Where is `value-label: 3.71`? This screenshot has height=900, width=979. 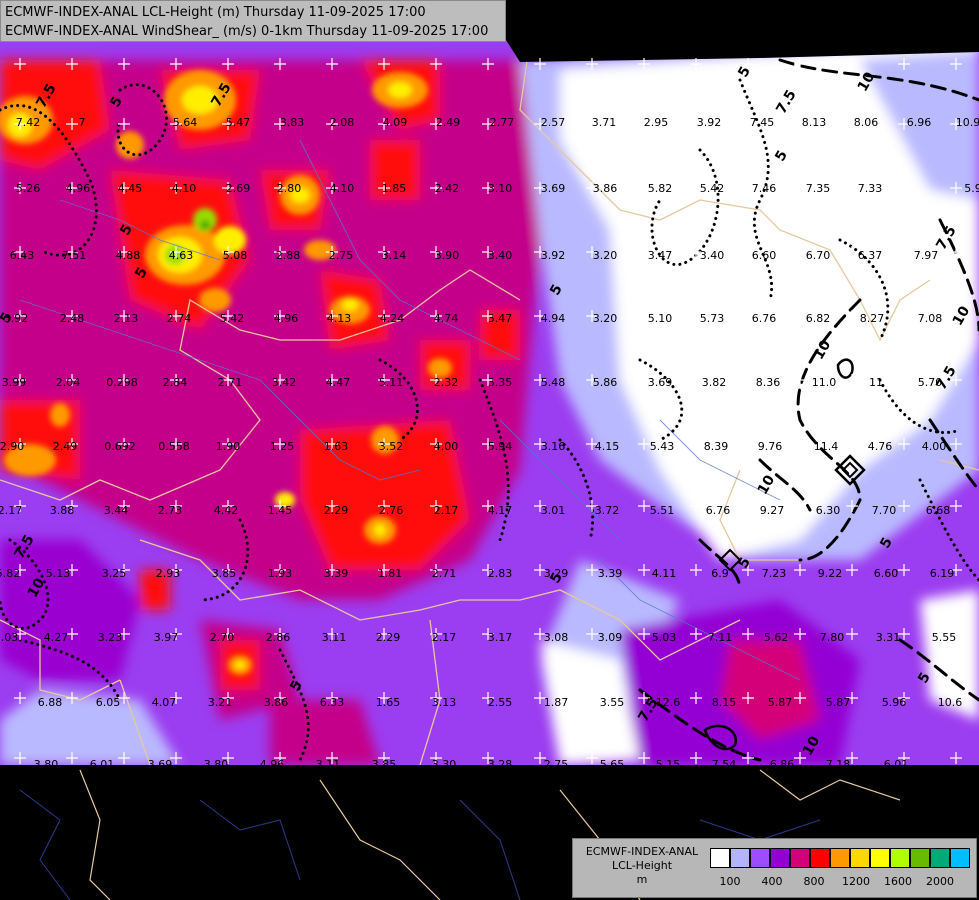
value-label: 3.71 is located at coordinates (604, 122).